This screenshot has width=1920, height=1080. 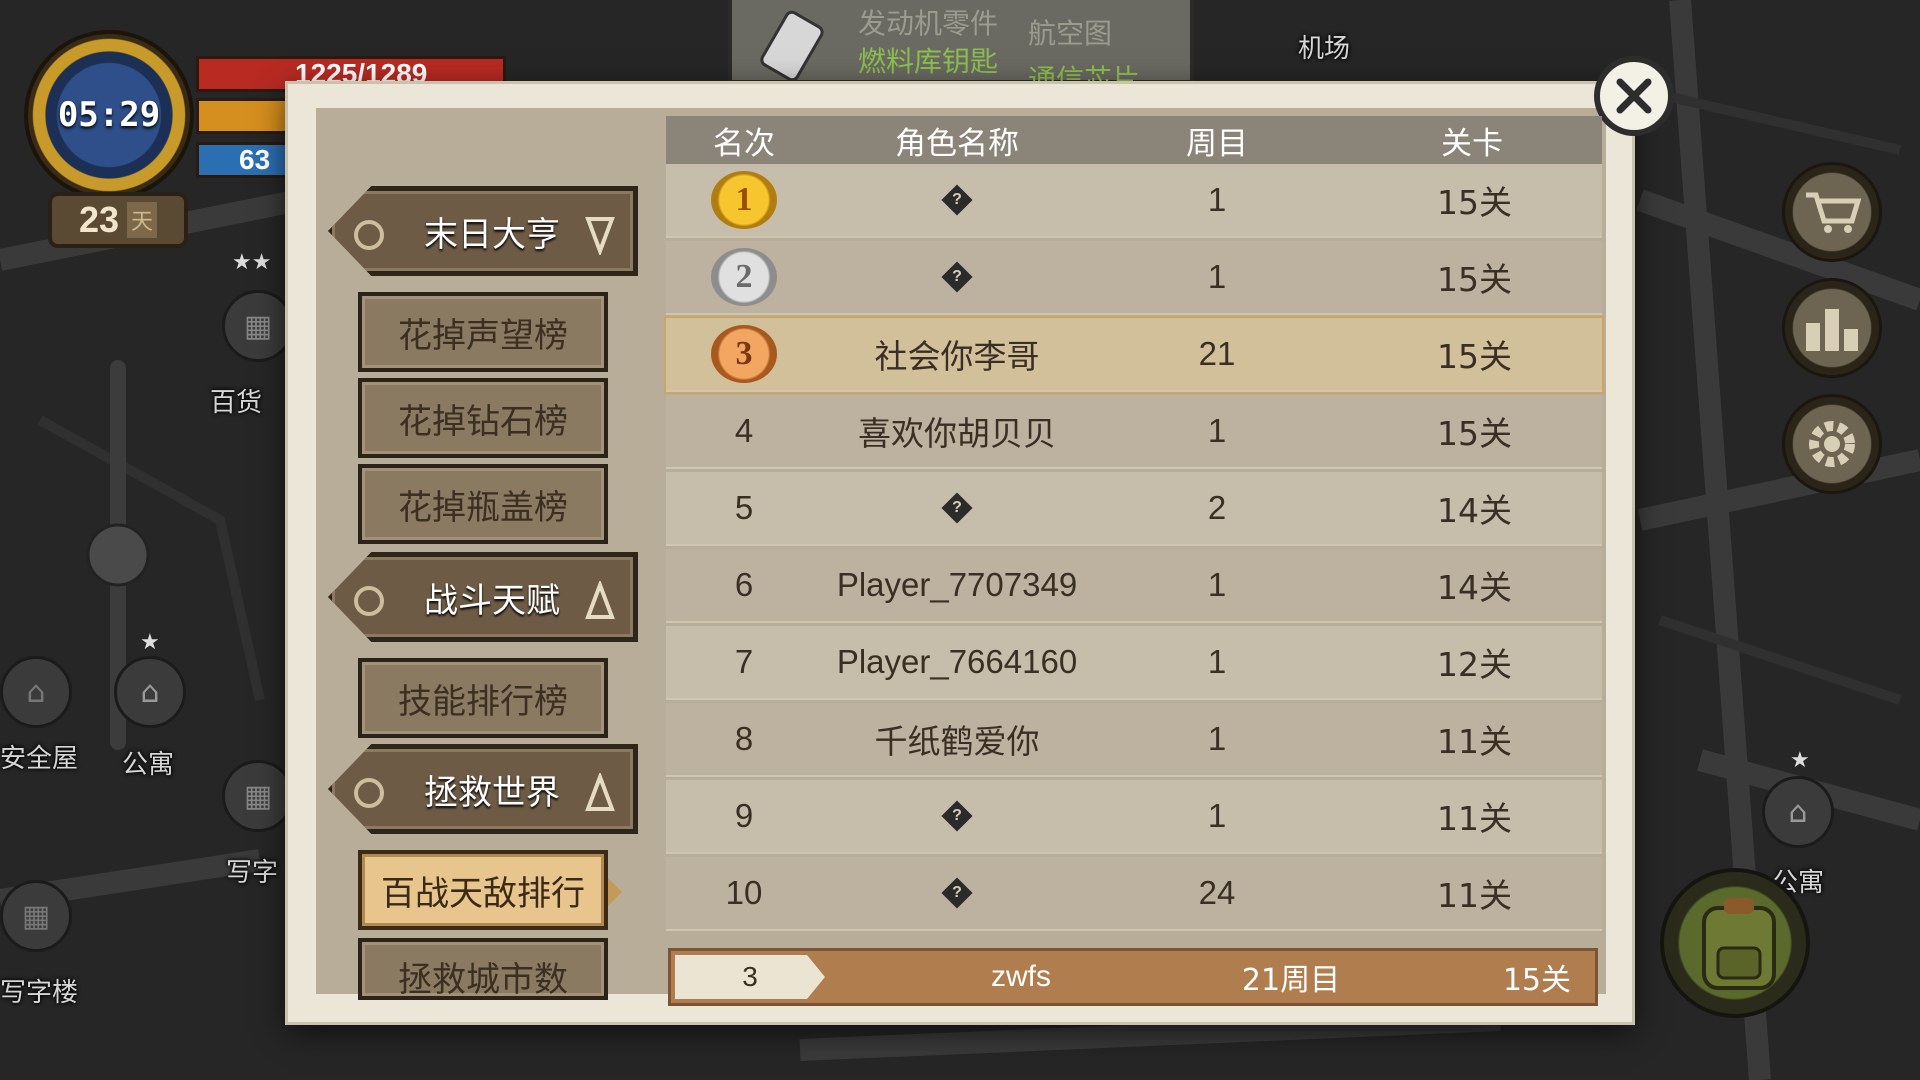 What do you see at coordinates (1134, 201) in the screenshot?
I see `table-row: 1? 1 15关` at bounding box center [1134, 201].